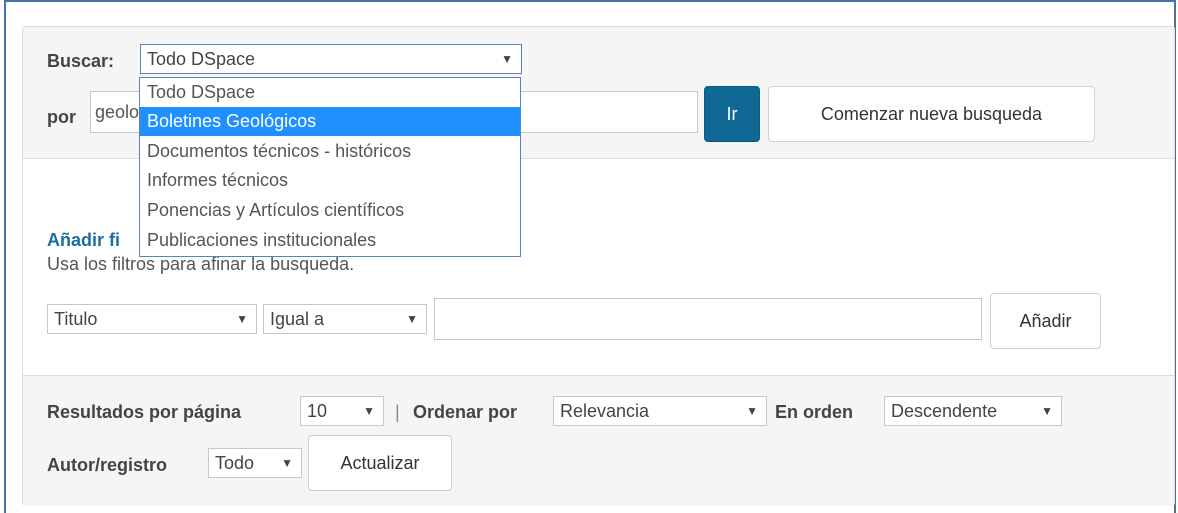 This screenshot has width=1178, height=513. What do you see at coordinates (605, 411) in the screenshot?
I see `sort-value: Relevancia` at bounding box center [605, 411].